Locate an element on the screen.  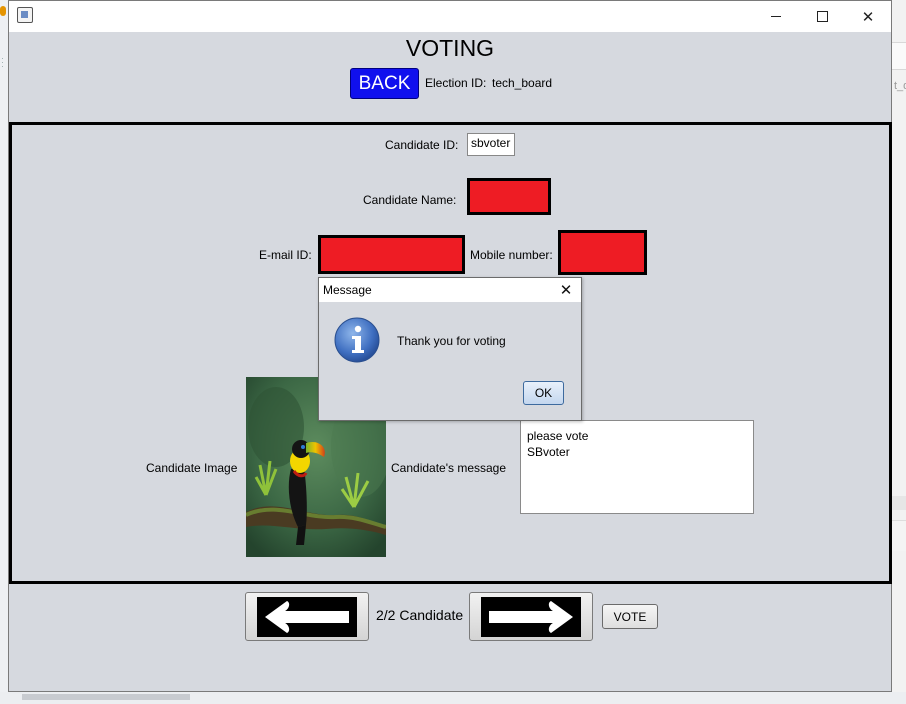
minimize-button is located at coordinates (776, 16).